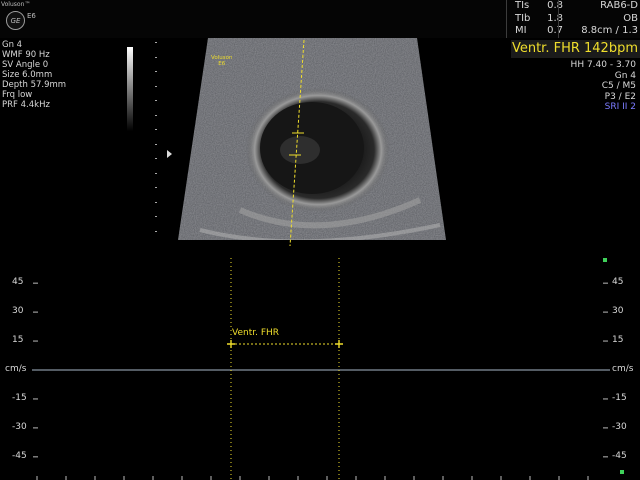 The height and width of the screenshot is (480, 640). What do you see at coordinates (622, 472) in the screenshot?
I see `green-marker-bottom` at bounding box center [622, 472].